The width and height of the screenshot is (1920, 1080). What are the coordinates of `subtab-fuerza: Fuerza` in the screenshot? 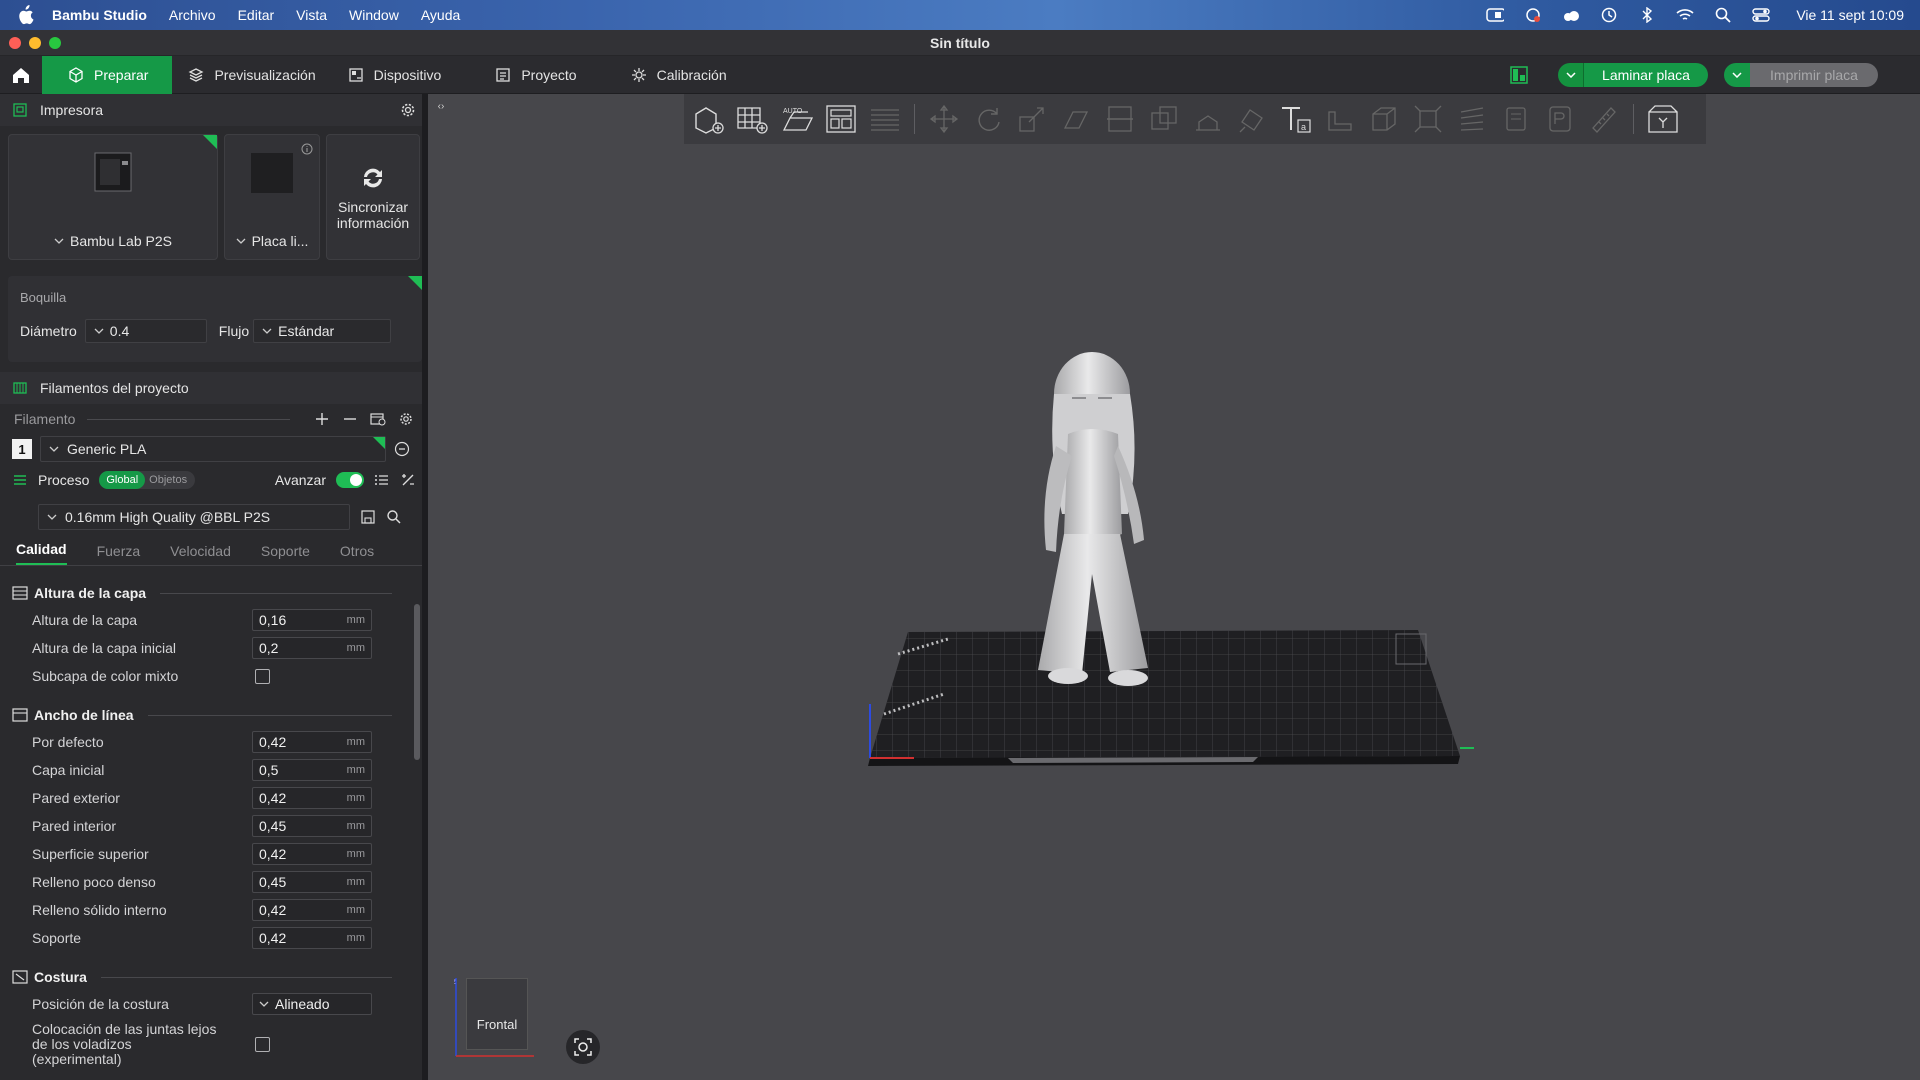 It's located at (119, 554).